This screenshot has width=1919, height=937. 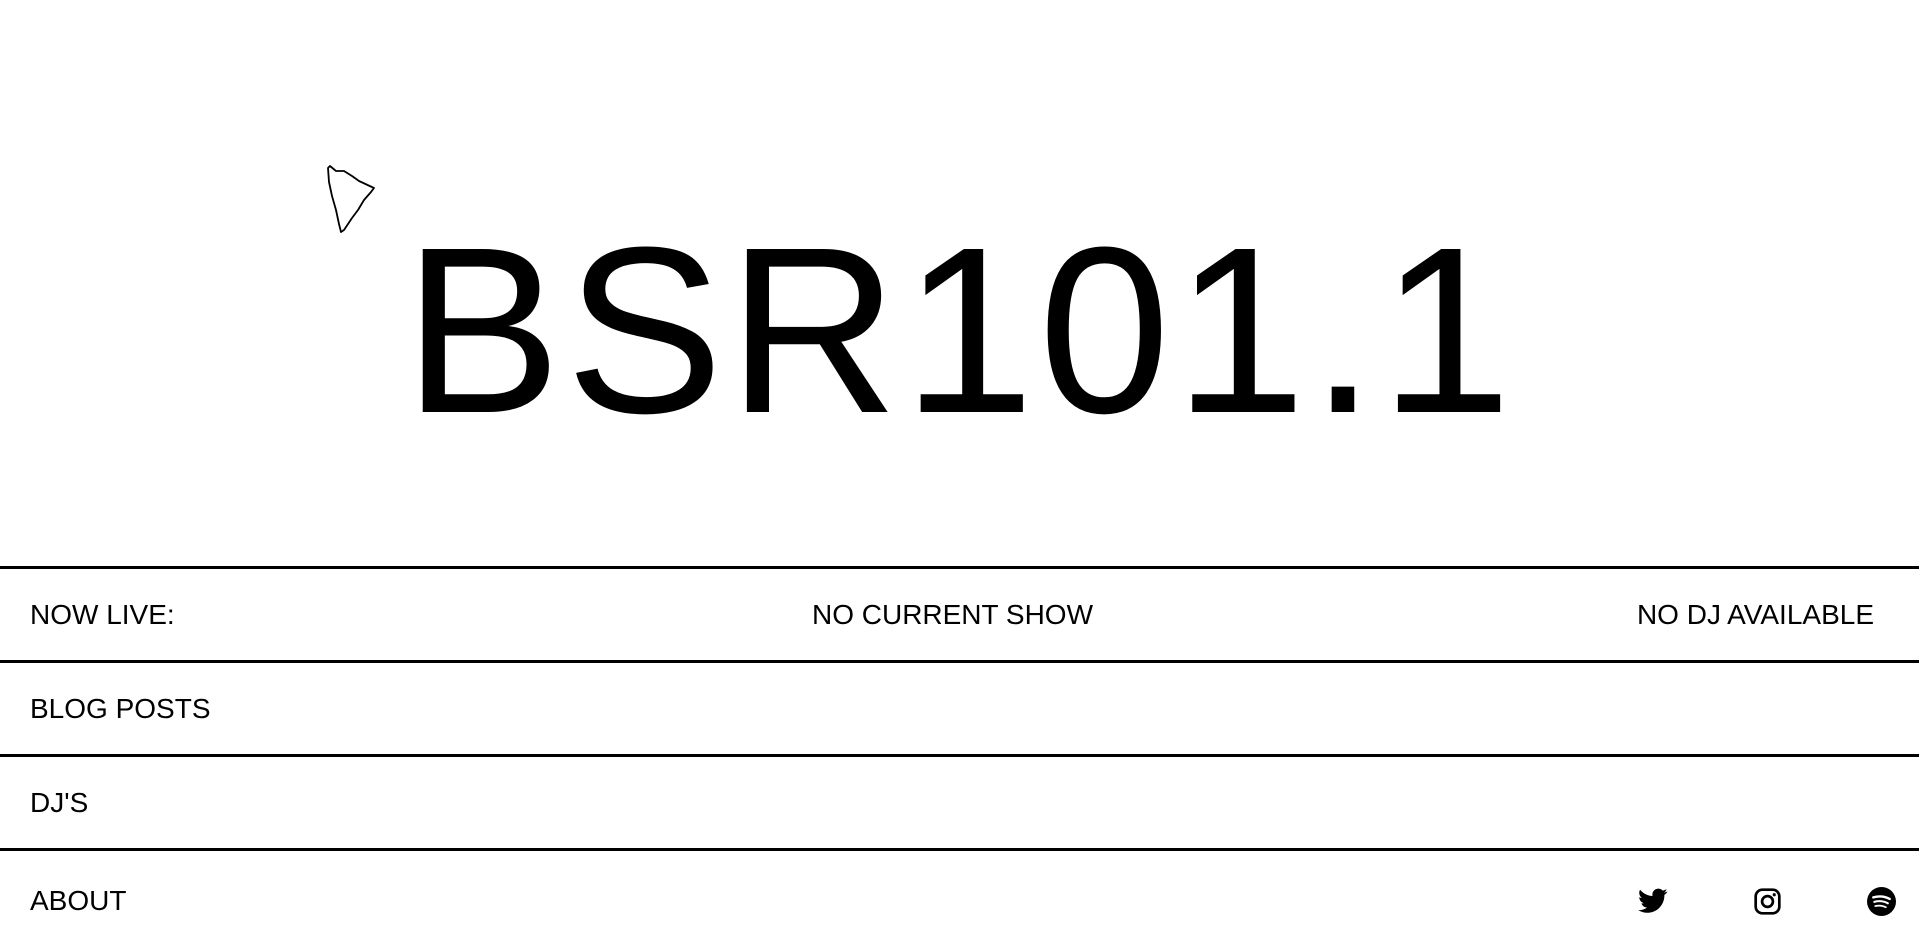 I want to click on now-live-label: NOW LIVE:, so click(x=102, y=614).